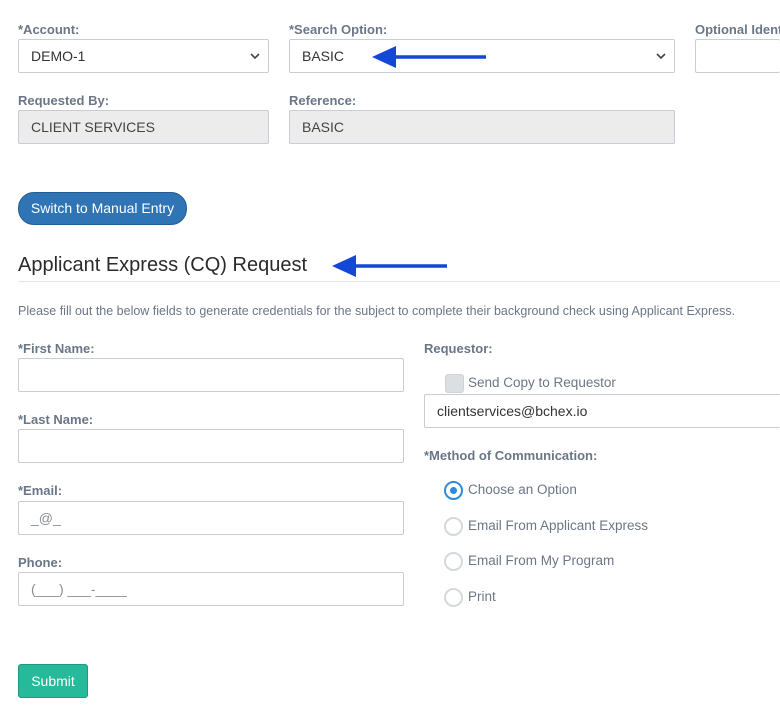 The height and width of the screenshot is (711, 780). Describe the element at coordinates (542, 382) in the screenshot. I see `send-copy-label: Send Copy to Requestor` at that location.